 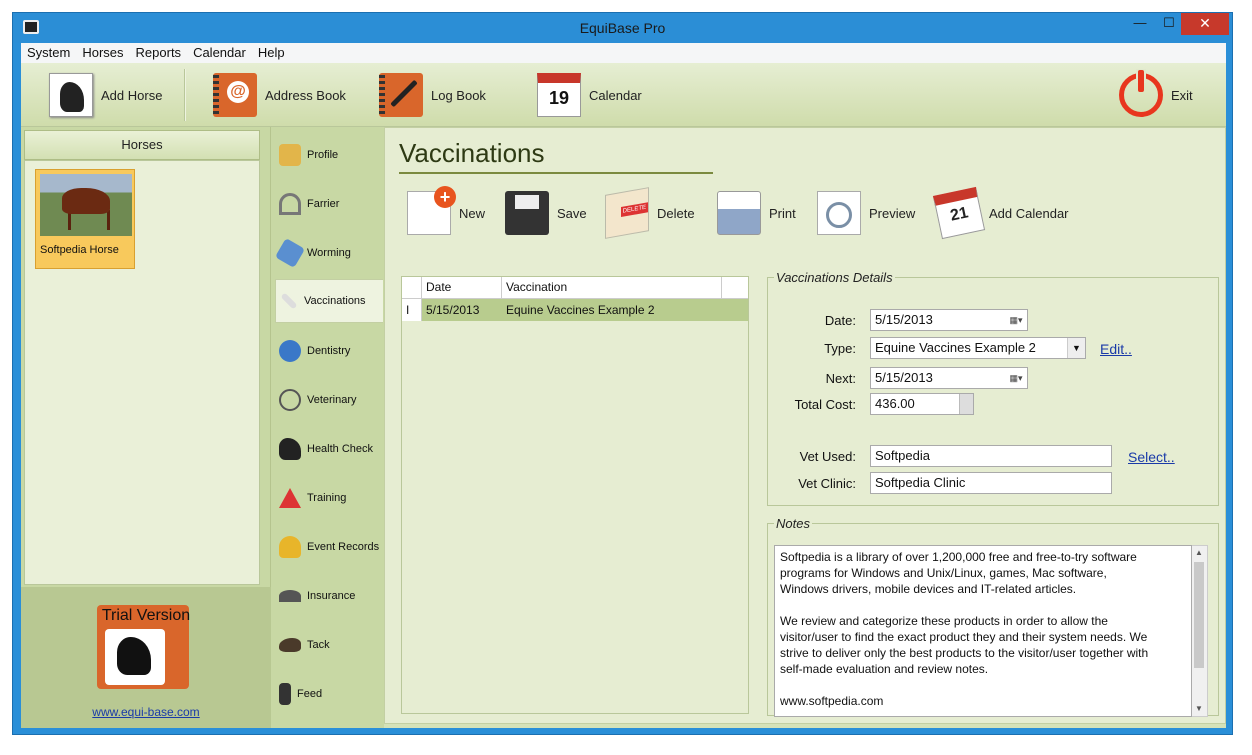 What do you see at coordinates (1199, 553) in the screenshot?
I see `scroll-up-icon: ▲` at bounding box center [1199, 553].